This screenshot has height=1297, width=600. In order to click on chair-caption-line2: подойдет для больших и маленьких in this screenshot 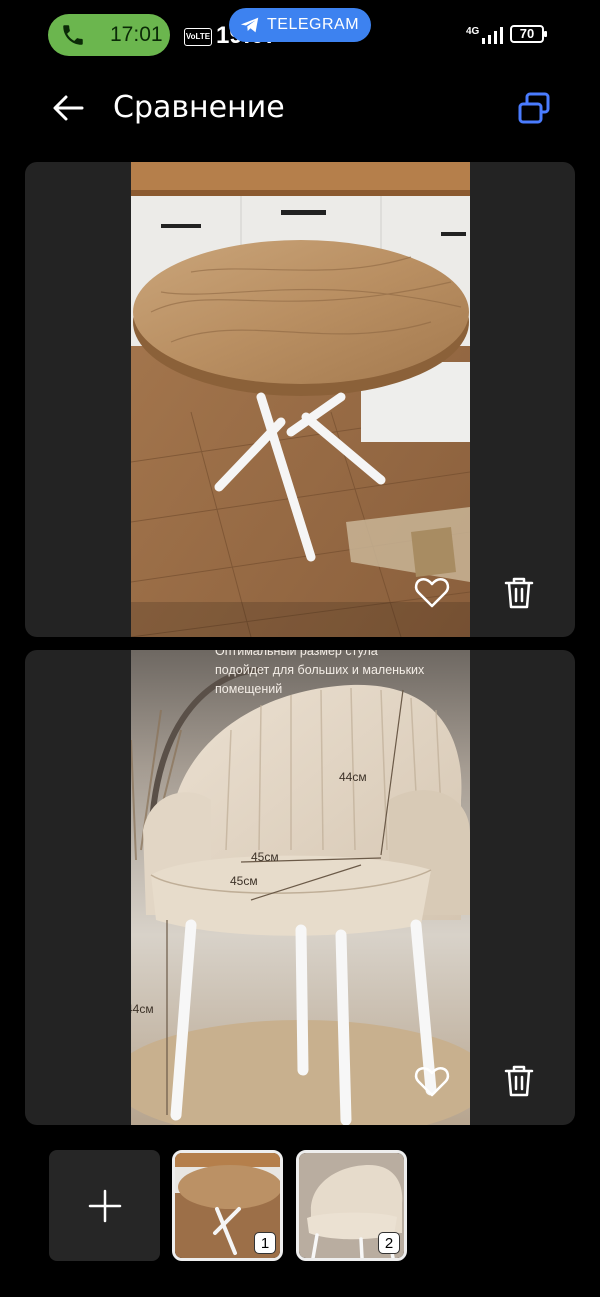, I will do `click(320, 670)`.